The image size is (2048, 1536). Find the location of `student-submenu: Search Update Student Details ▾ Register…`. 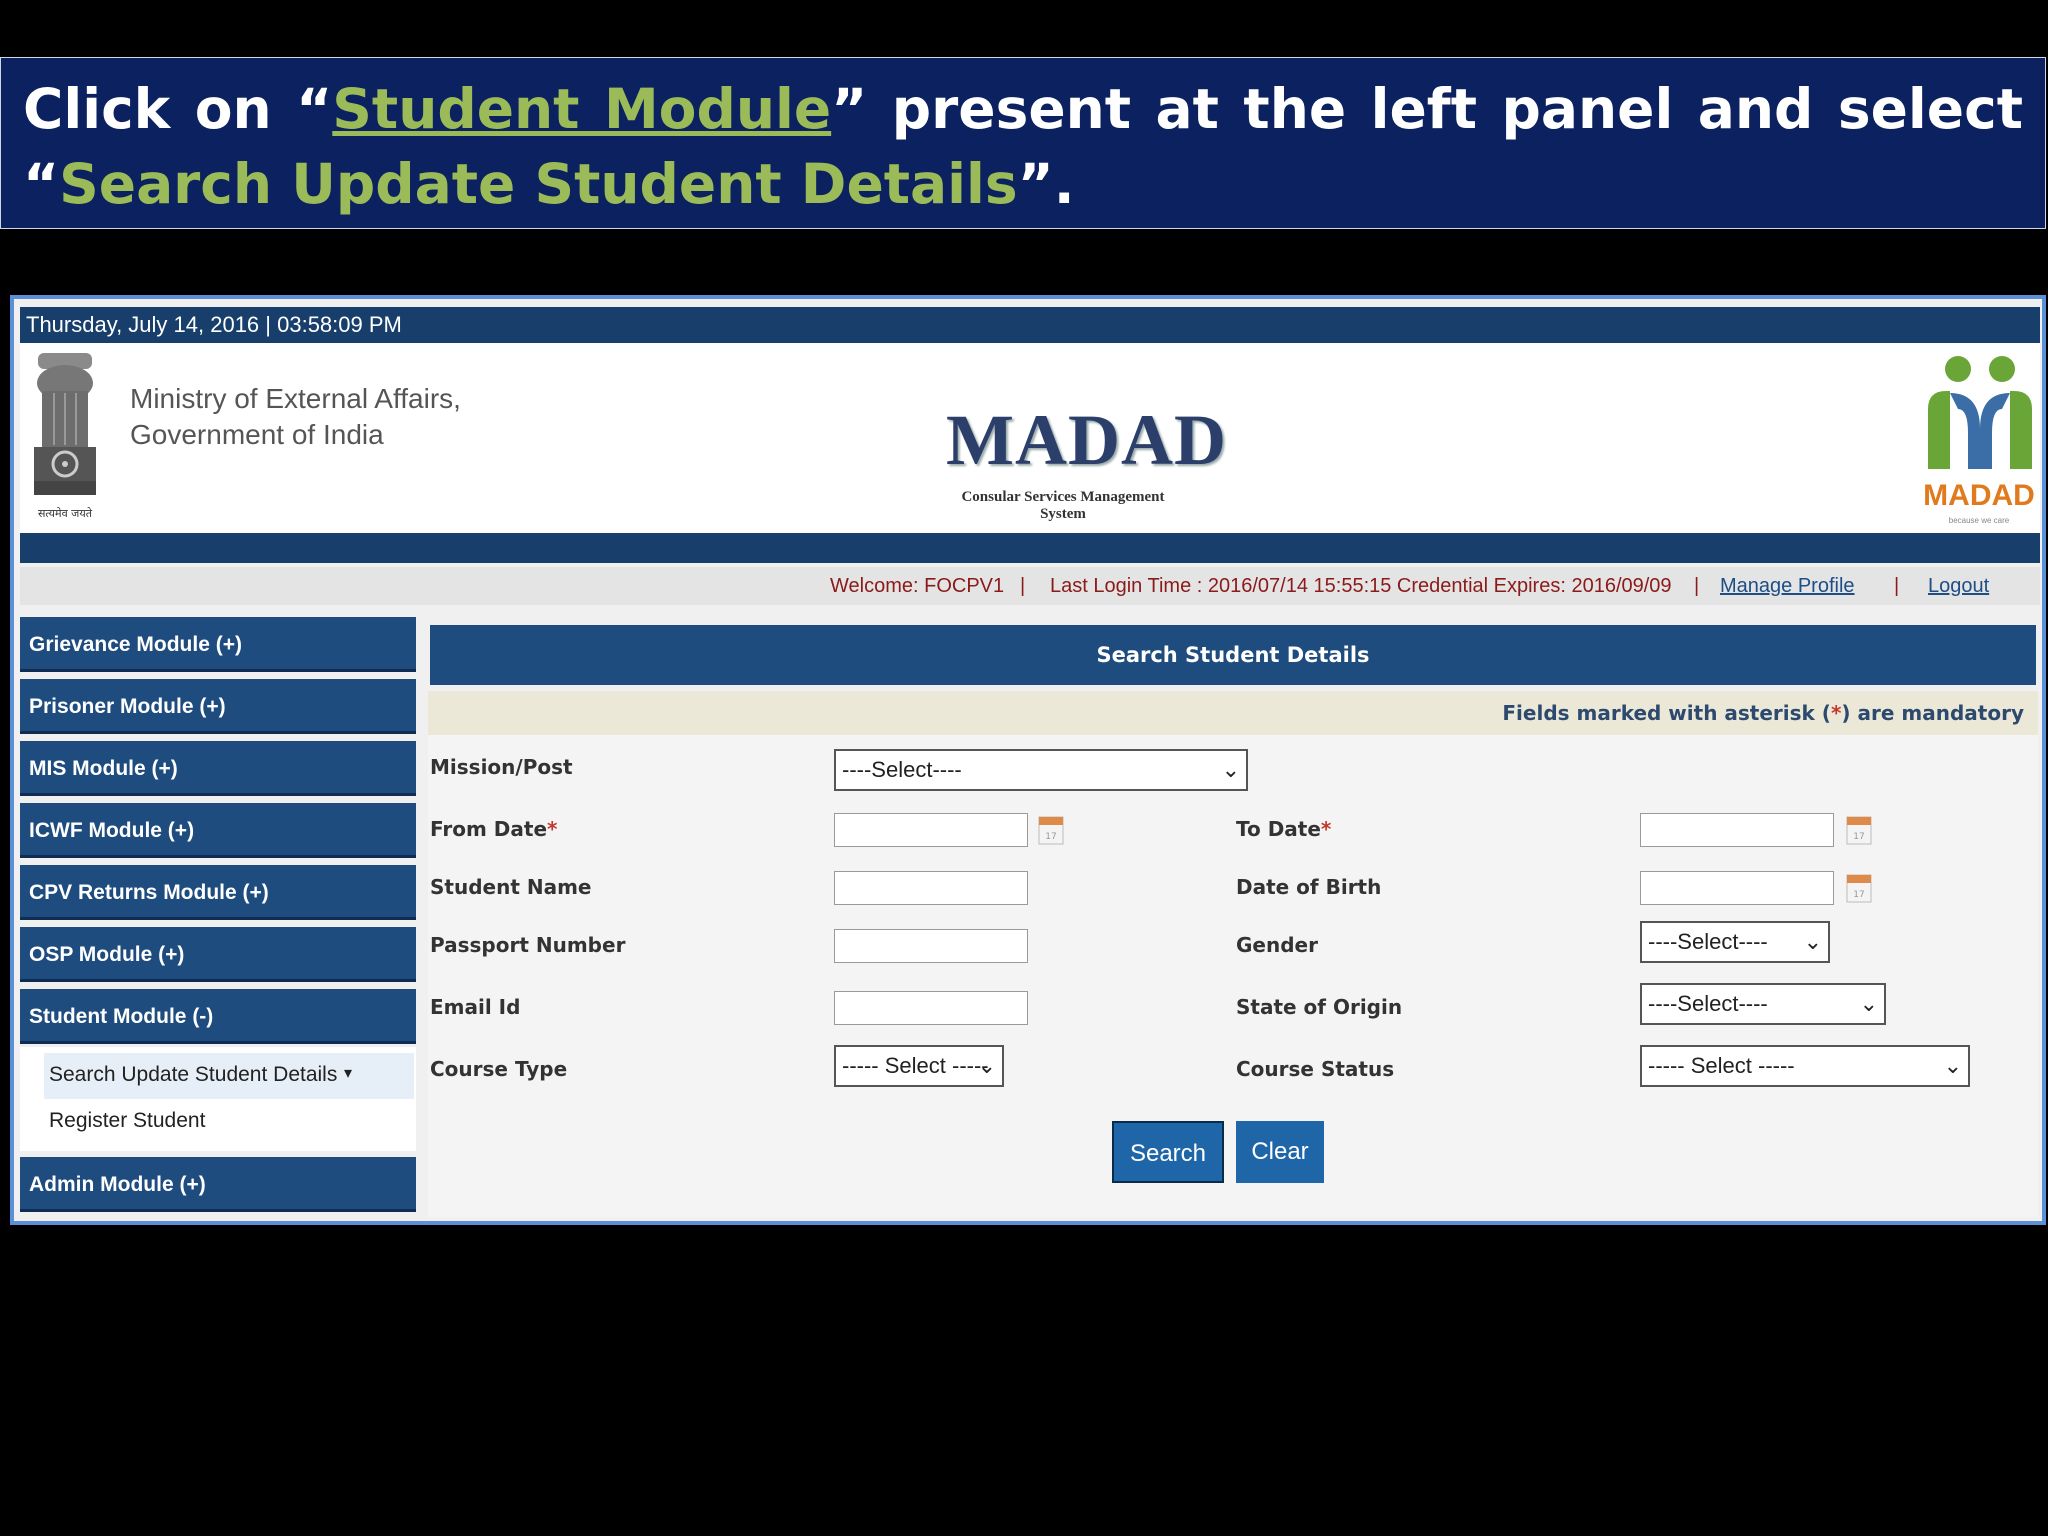

student-submenu: Search Update Student Details ▾ Register… is located at coordinates (218, 1099).